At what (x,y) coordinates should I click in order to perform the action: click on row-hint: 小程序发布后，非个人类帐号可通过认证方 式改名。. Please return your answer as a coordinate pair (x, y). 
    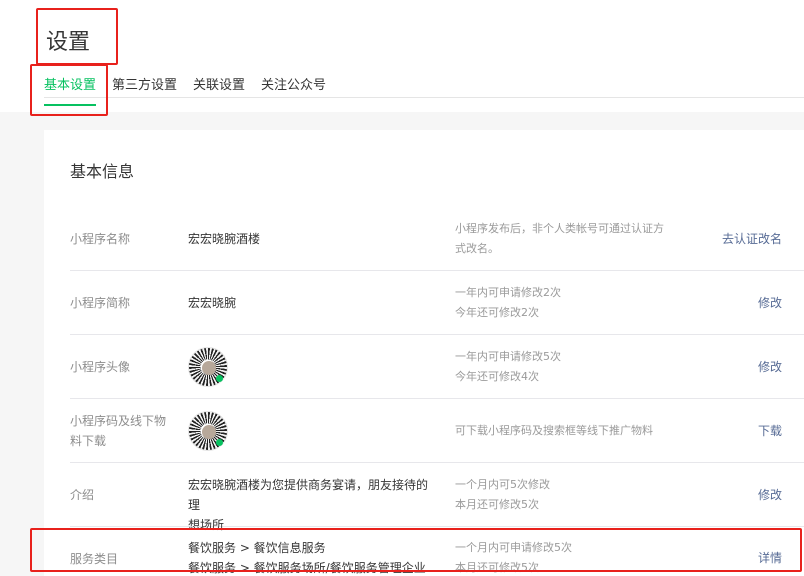
    Looking at the image, I should click on (570, 239).